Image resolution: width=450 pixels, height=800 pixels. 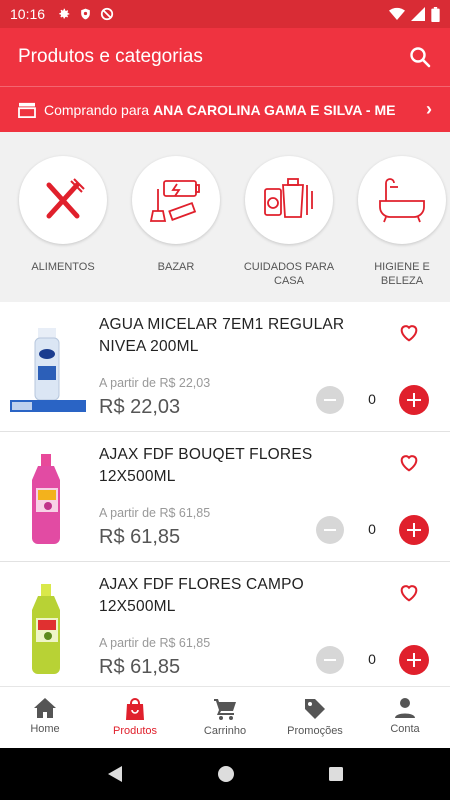 What do you see at coordinates (140, 407) in the screenshot?
I see `product-price: R$ 22,03` at bounding box center [140, 407].